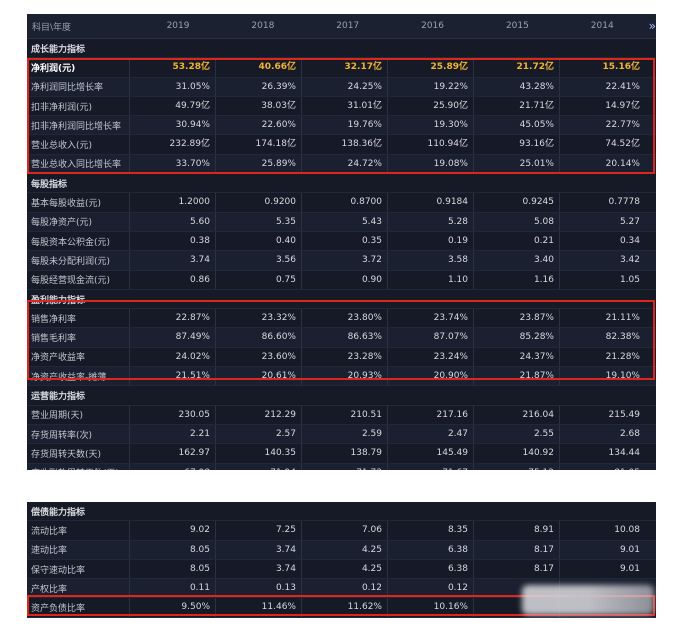 Image resolution: width=676 pixels, height=632 pixels. What do you see at coordinates (517, 26) in the screenshot?
I see `year-2015: 2015` at bounding box center [517, 26].